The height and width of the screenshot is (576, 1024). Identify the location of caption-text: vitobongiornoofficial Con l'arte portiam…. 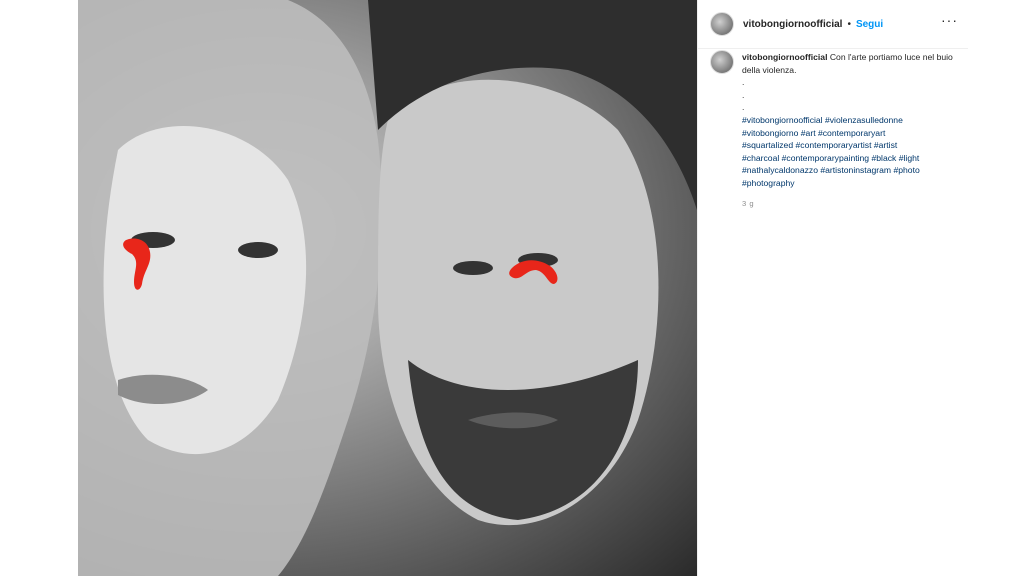
(856, 63).